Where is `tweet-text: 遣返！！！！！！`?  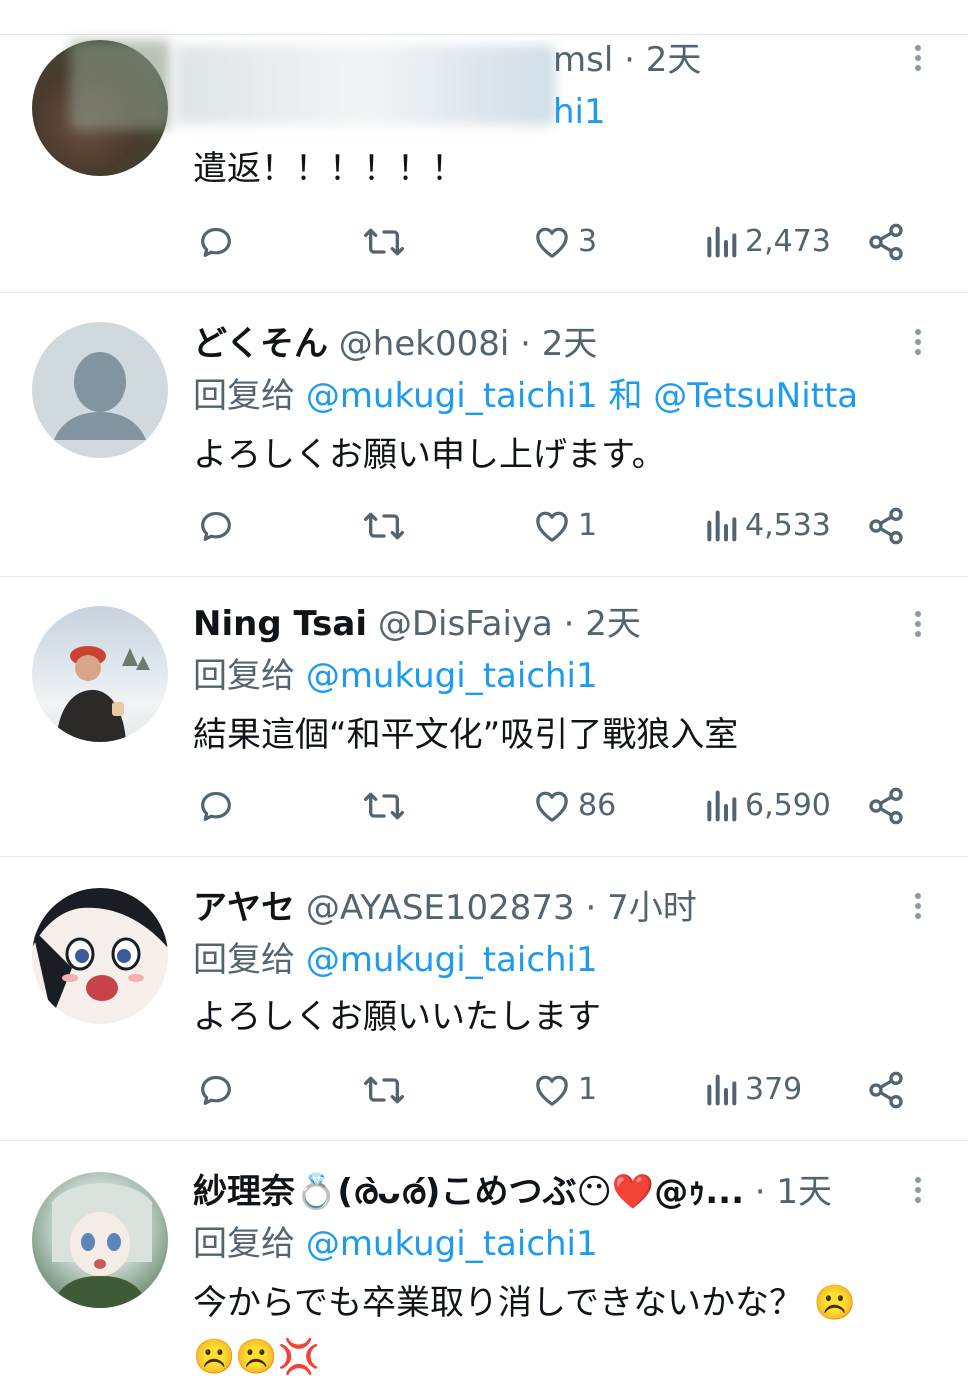
tweet-text: 遣返！！！！！！ is located at coordinates (329, 169).